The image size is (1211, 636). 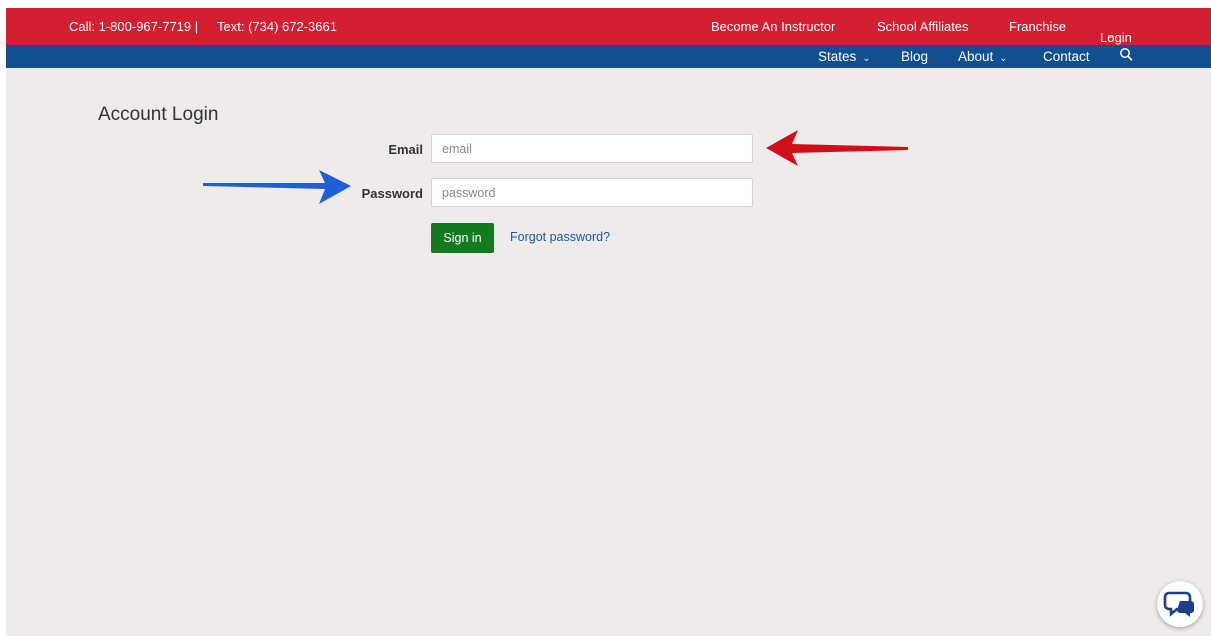 What do you see at coordinates (405, 149) in the screenshot?
I see `email-label: Email` at bounding box center [405, 149].